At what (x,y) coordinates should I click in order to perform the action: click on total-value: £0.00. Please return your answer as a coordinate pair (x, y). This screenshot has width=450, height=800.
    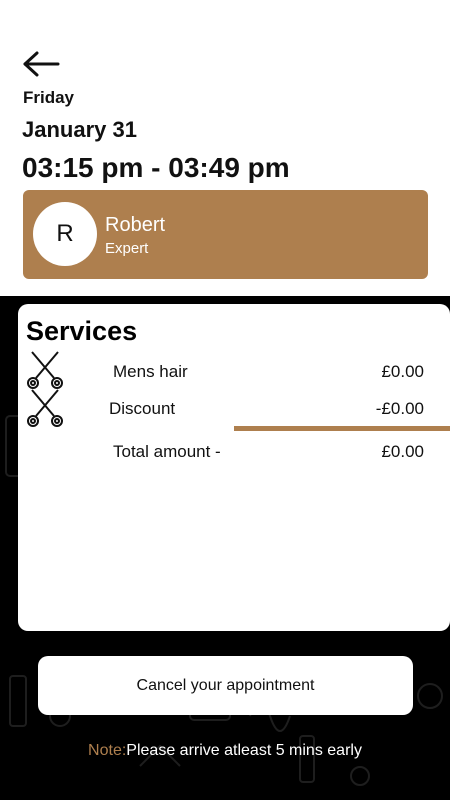
    Looking at the image, I should click on (402, 451).